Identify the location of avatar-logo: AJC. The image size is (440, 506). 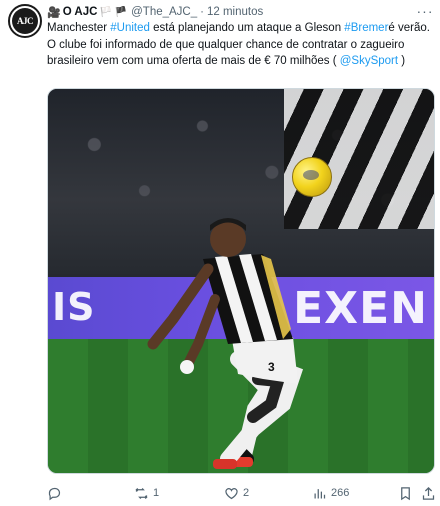
(25, 21).